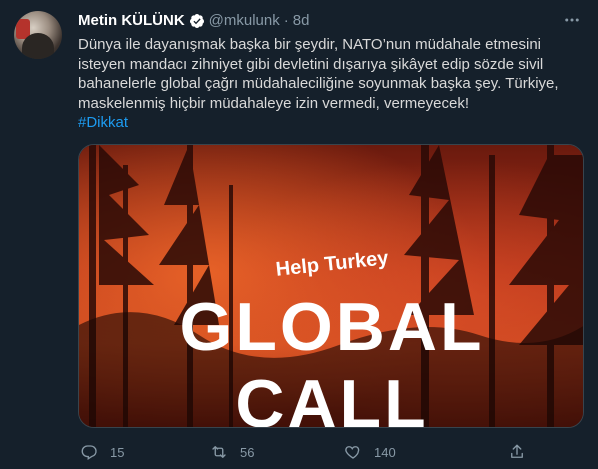  I want to click on author-handle: @mkulunk, so click(244, 20).